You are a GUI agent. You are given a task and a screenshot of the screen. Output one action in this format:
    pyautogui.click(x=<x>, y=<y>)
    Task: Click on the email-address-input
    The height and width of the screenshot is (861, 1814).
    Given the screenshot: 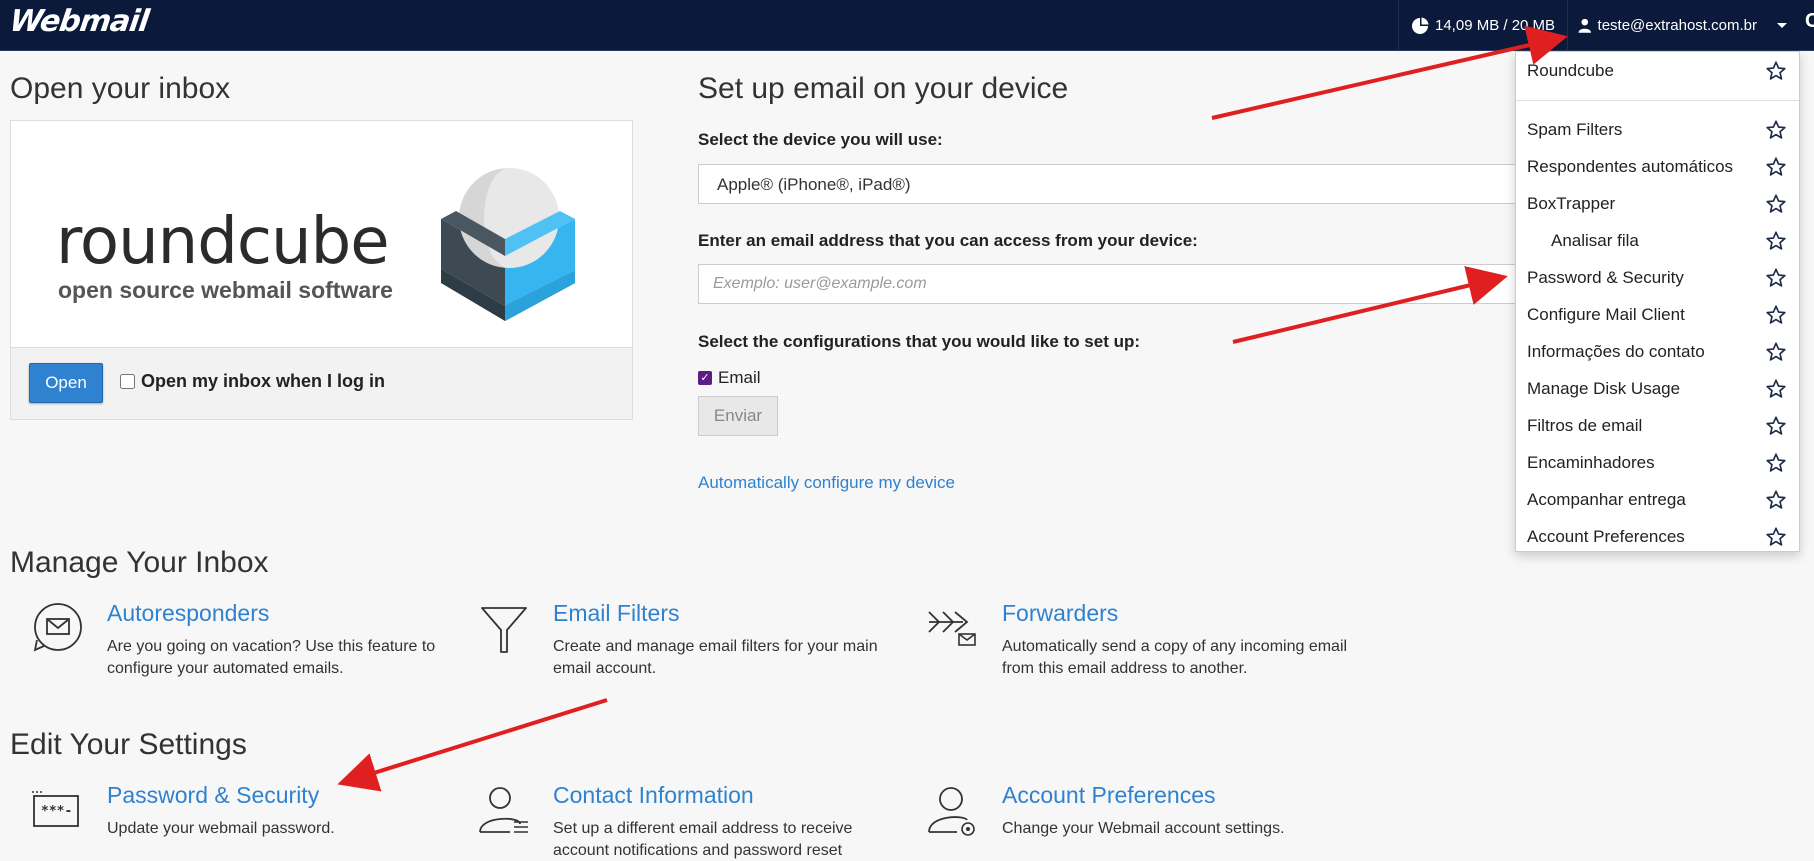 What is the action you would take?
    pyautogui.click(x=1108, y=284)
    